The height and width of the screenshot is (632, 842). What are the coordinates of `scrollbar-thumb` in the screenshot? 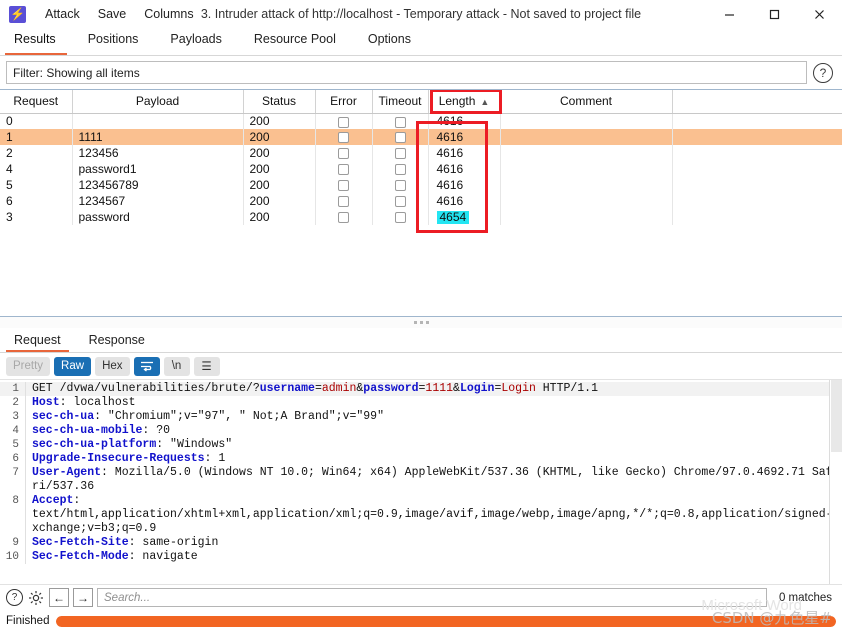 It's located at (836, 416).